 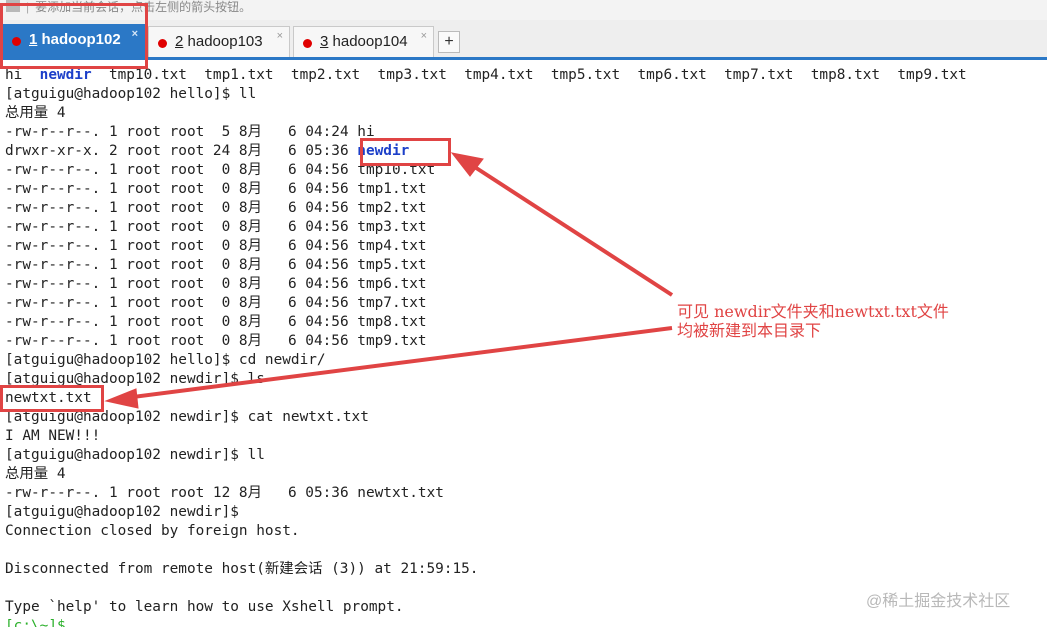 I want to click on watermark: @稀土掘金技术社区, so click(x=938, y=601).